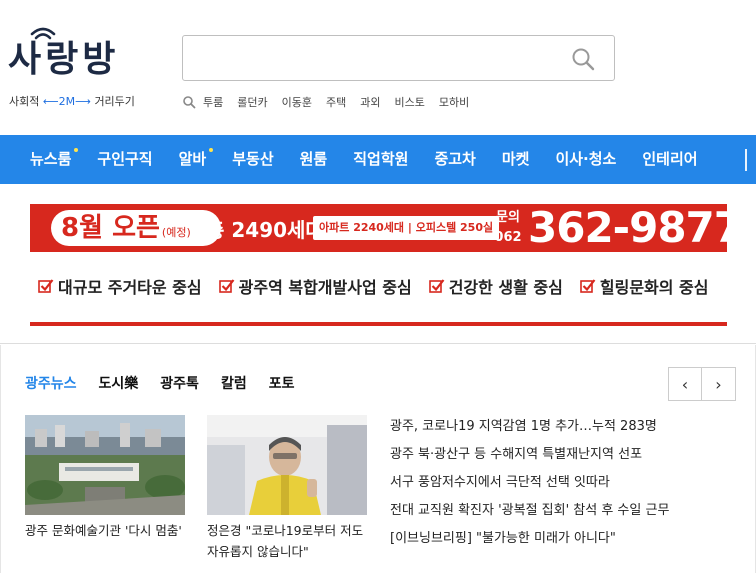 The width and height of the screenshot is (756, 573). Describe the element at coordinates (644, 286) in the screenshot. I see `ad-feature: 힐링문화의 중심` at that location.